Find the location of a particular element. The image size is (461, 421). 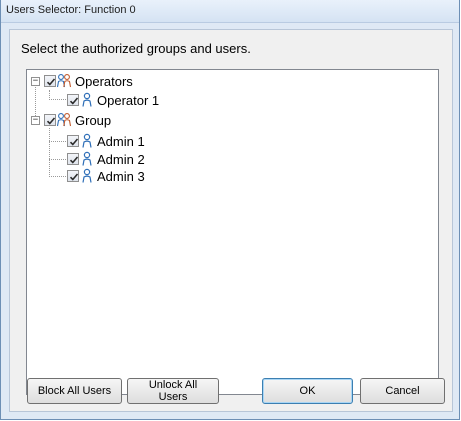

tree-user-admin-3: Admin 3 is located at coordinates (132, 176).